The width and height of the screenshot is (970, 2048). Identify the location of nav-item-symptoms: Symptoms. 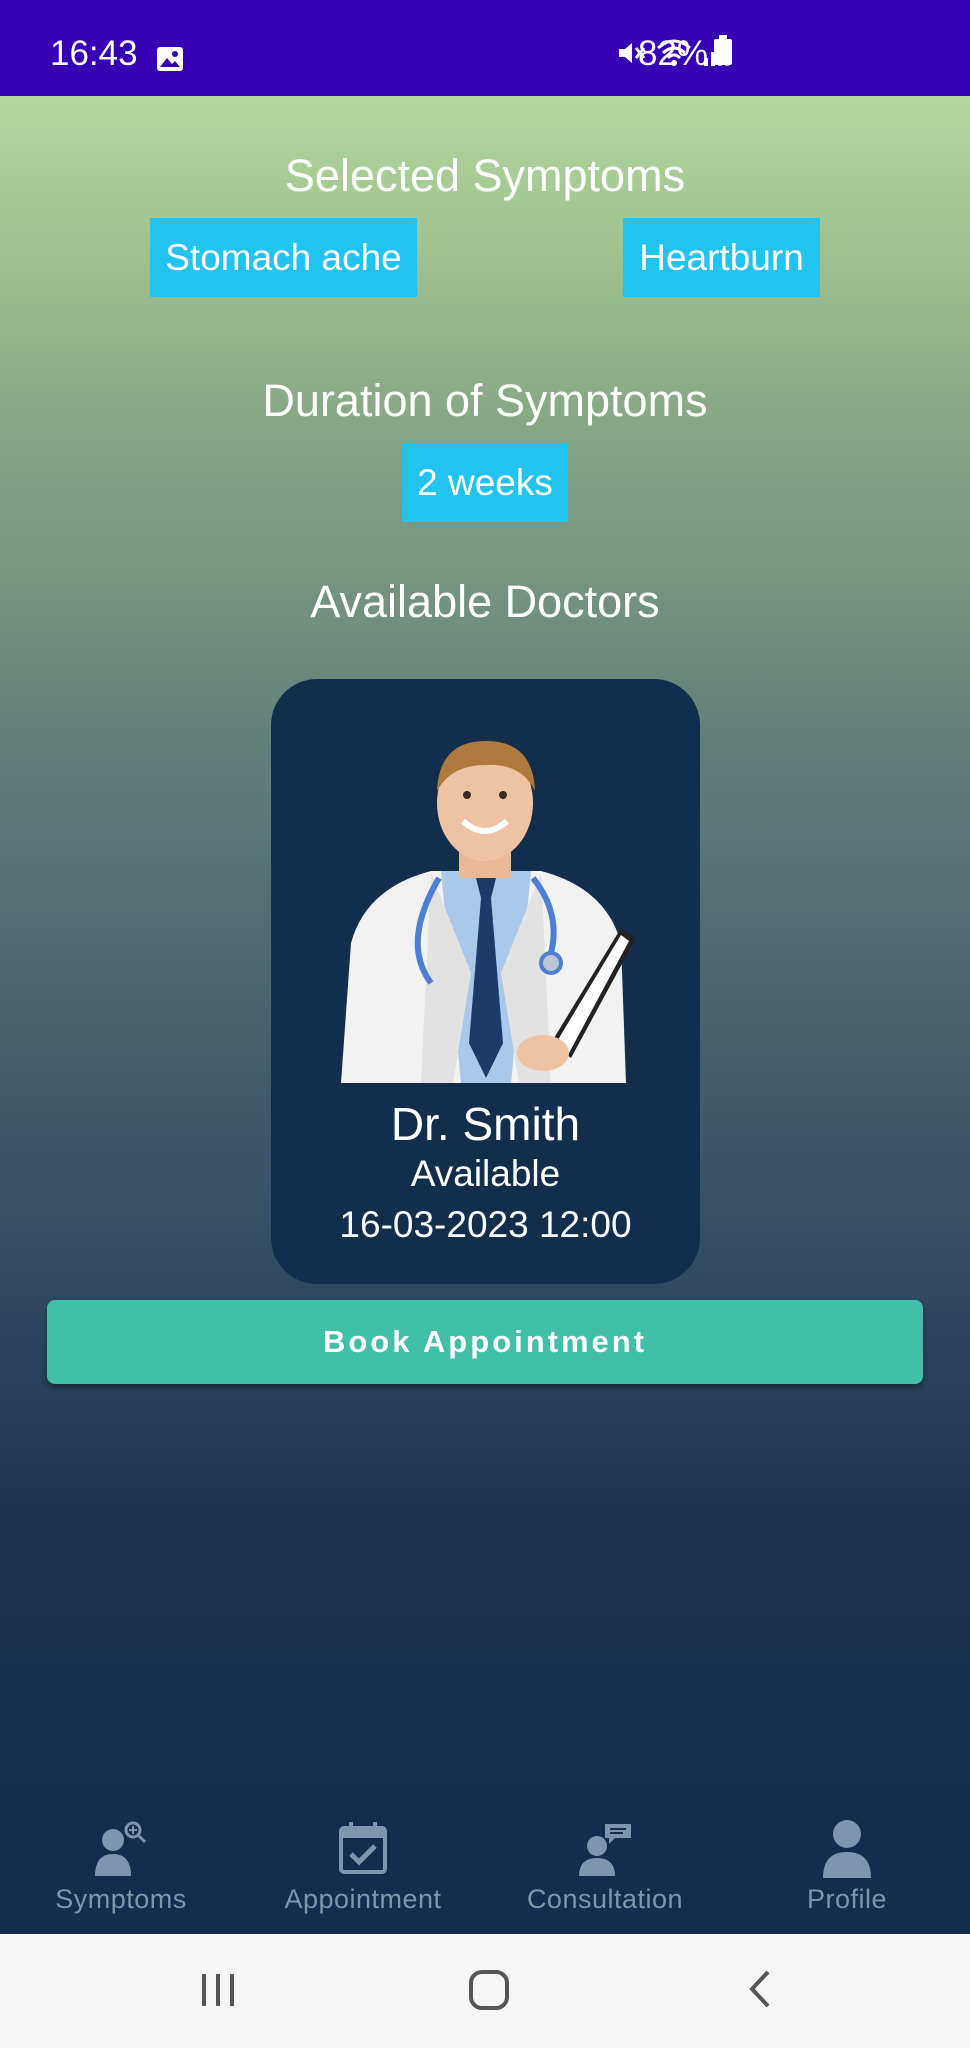
(121, 1868).